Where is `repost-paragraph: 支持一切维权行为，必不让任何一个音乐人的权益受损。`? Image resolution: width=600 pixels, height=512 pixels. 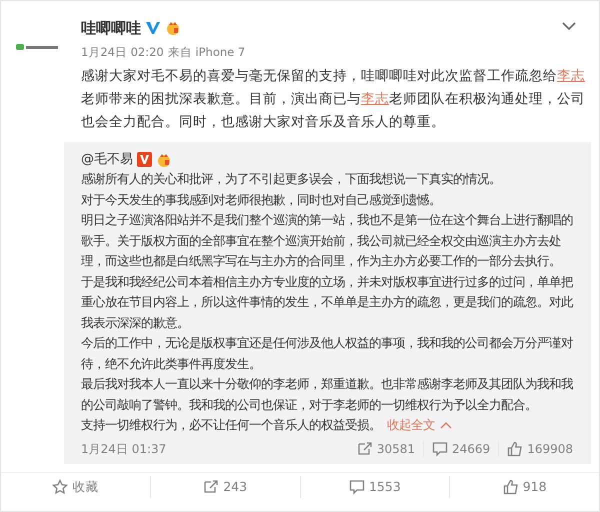
repost-paragraph: 支持一切维权行为，必不让任何一个音乐人的权益受损。 is located at coordinates (231, 425).